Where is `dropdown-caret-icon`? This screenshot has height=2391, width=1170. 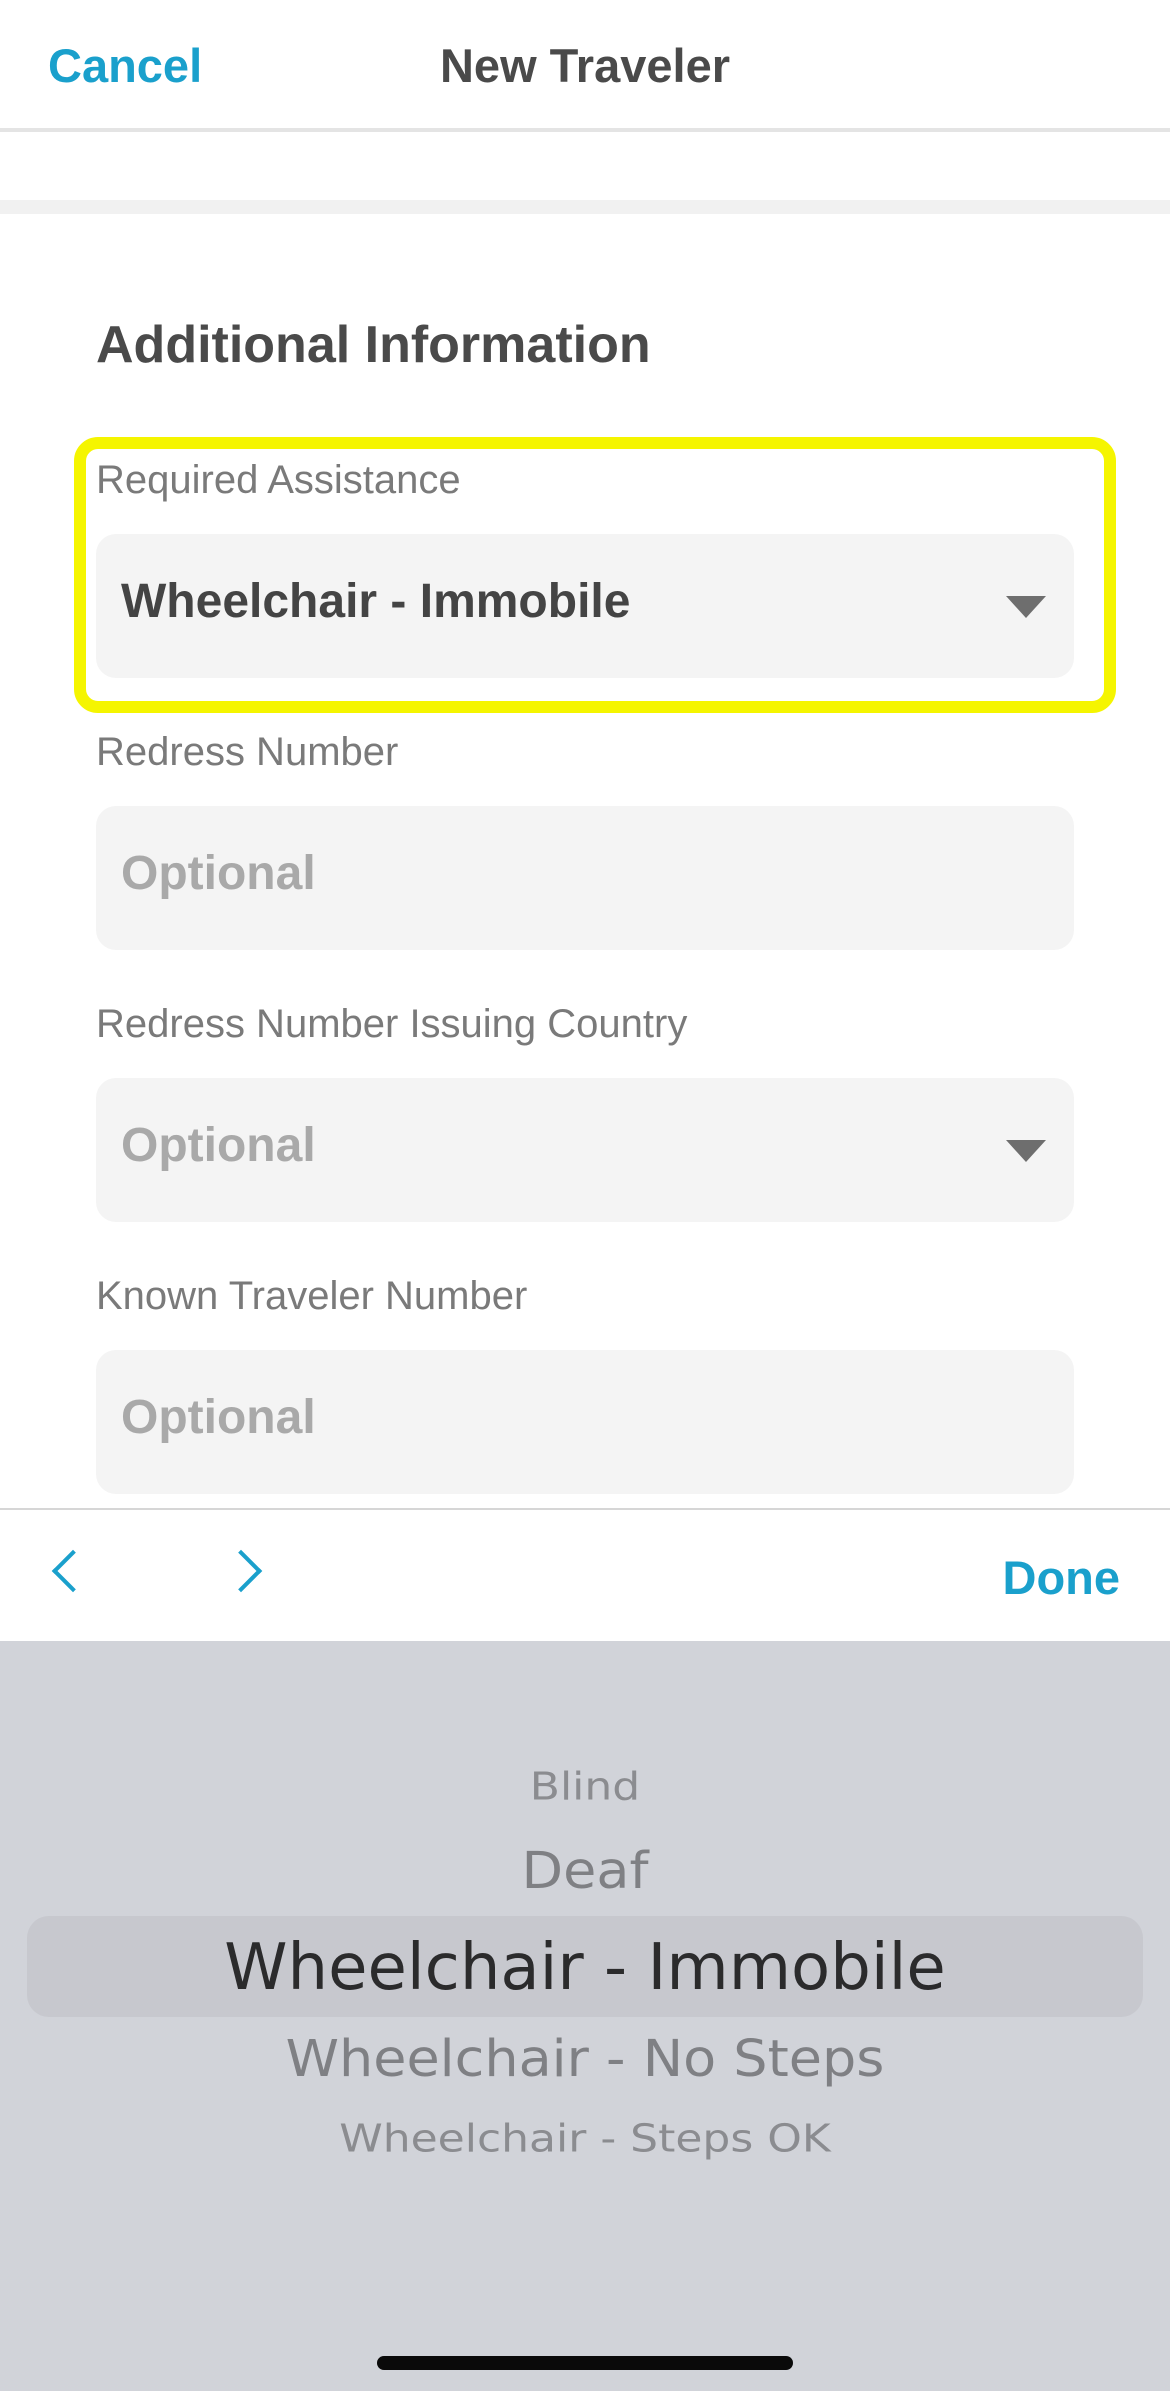
dropdown-caret-icon is located at coordinates (1026, 1151).